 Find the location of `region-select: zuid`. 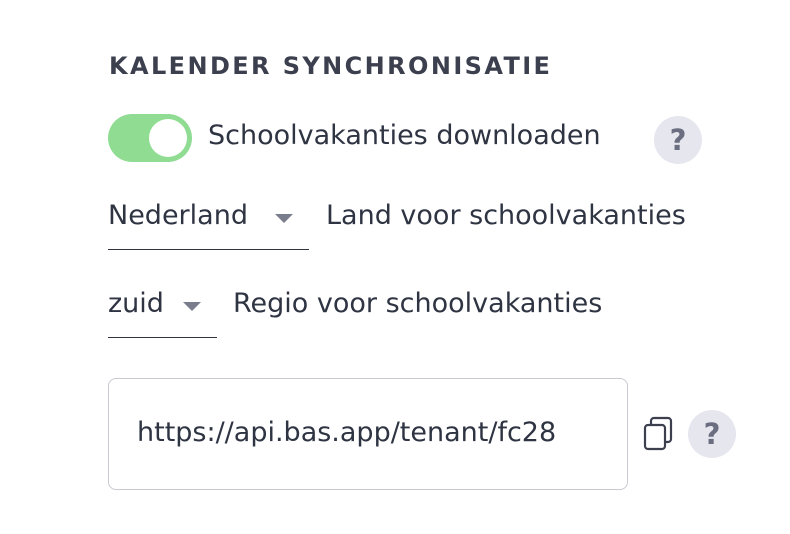

region-select: zuid is located at coordinates (162, 312).